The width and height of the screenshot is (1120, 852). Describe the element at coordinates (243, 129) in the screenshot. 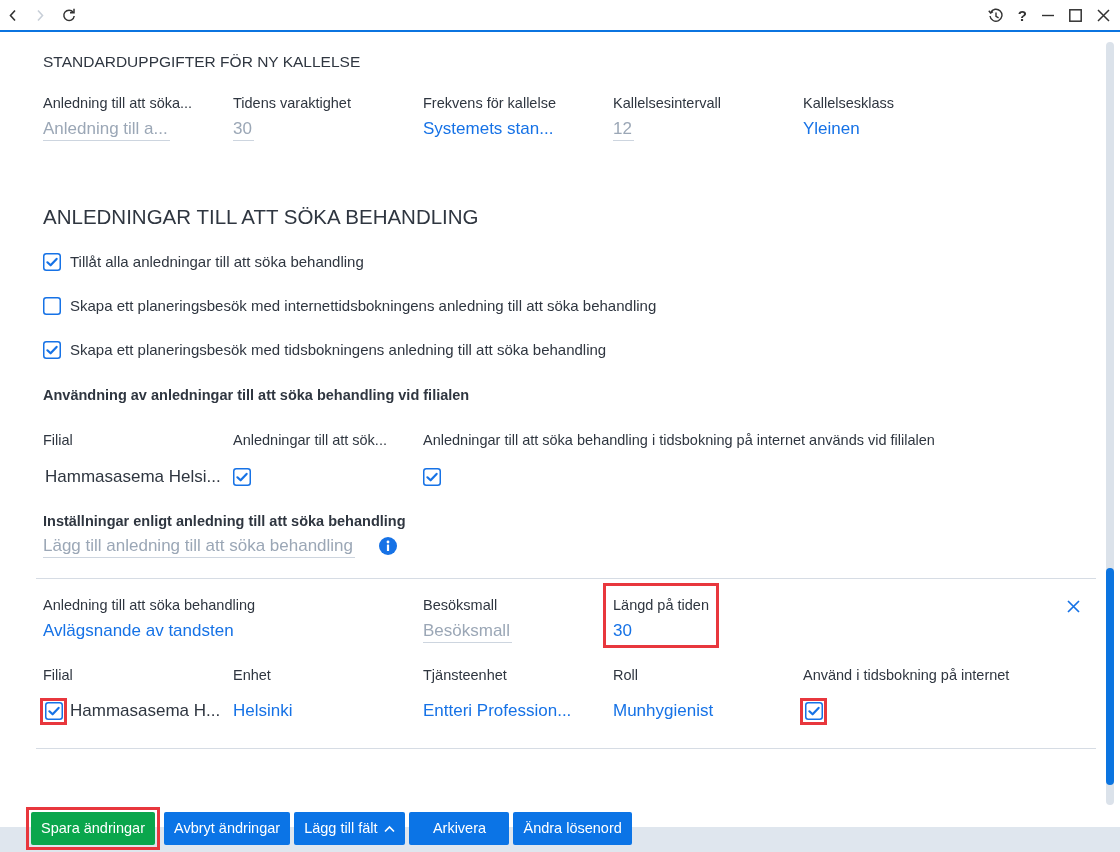

I see `input-field: 30` at that location.